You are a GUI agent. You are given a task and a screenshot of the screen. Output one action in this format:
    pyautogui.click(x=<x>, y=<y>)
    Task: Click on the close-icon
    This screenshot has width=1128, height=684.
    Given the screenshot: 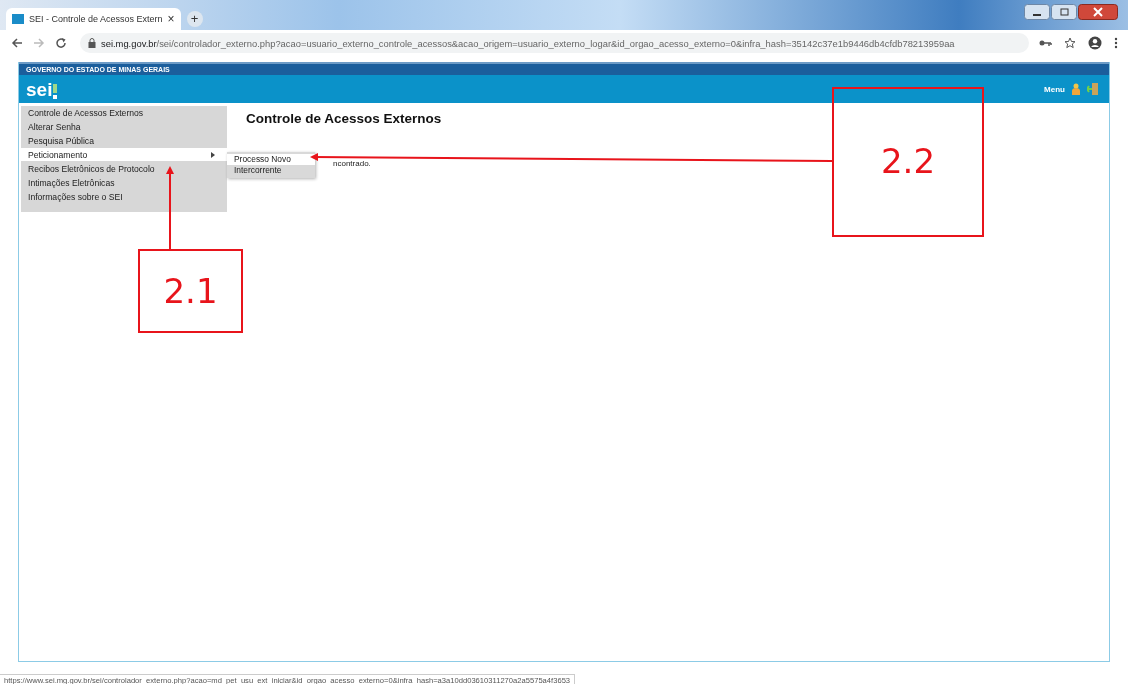 What is the action you would take?
    pyautogui.click(x=1098, y=12)
    